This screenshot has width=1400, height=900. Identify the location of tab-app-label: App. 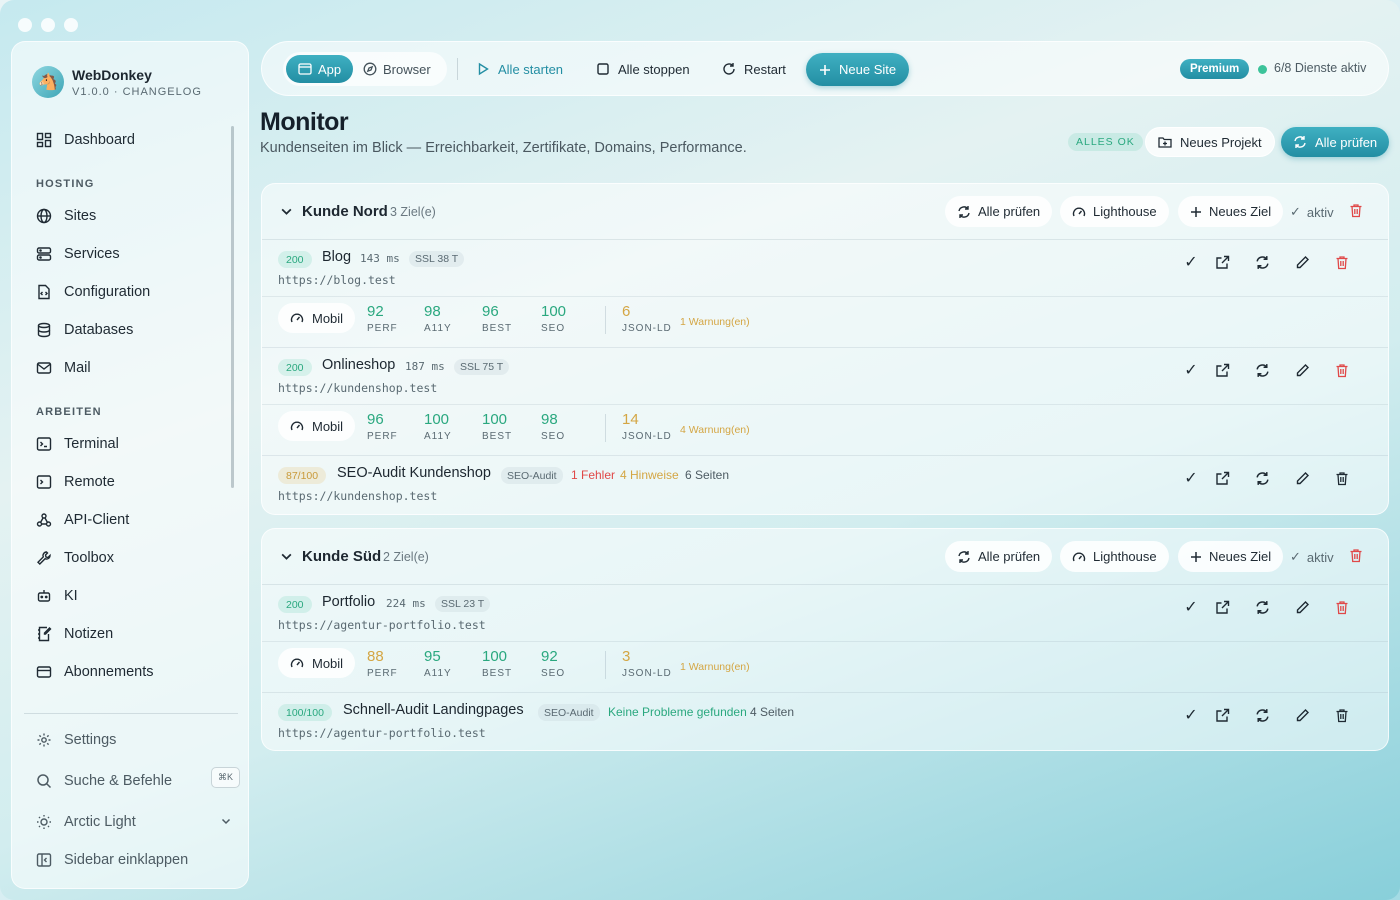
(330, 69).